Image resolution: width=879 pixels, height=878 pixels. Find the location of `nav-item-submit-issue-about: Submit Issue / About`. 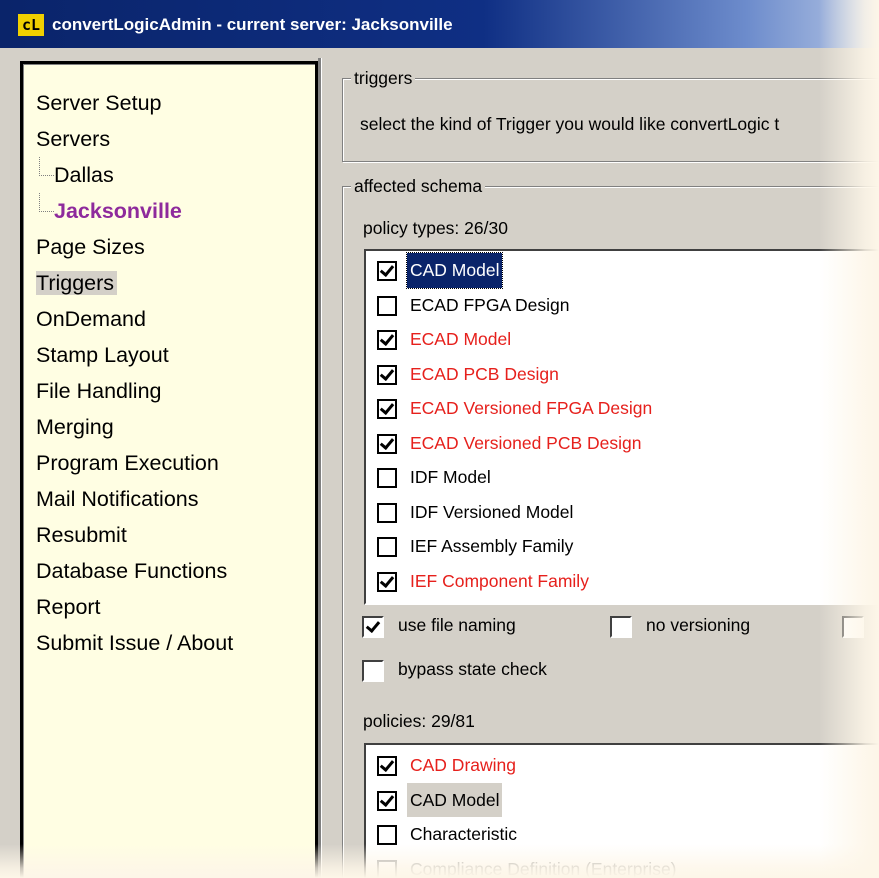

nav-item-submit-issue-about: Submit Issue / About is located at coordinates (136, 643).